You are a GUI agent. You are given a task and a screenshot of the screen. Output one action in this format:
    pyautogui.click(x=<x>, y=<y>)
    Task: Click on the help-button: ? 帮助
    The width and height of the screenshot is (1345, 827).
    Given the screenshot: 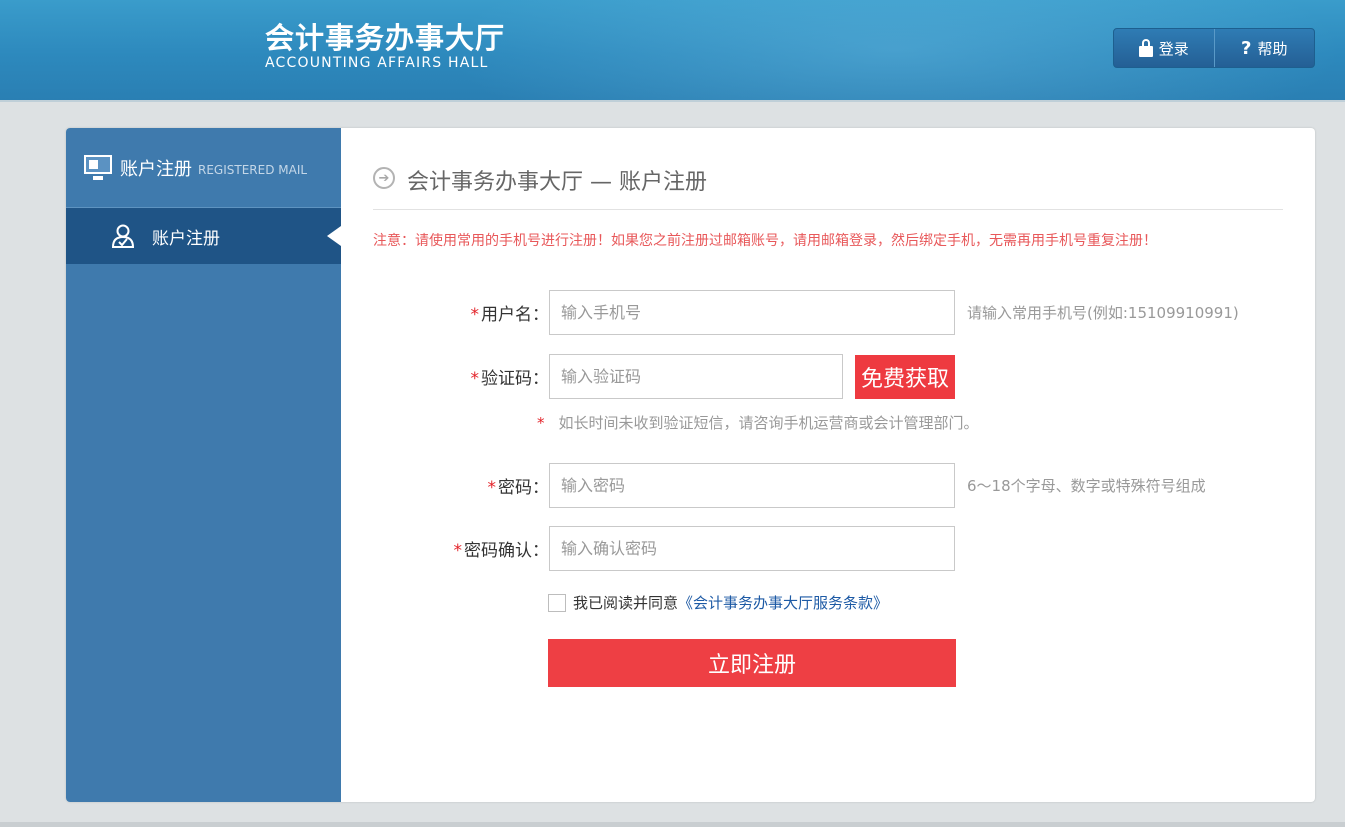 What is the action you would take?
    pyautogui.click(x=1264, y=48)
    